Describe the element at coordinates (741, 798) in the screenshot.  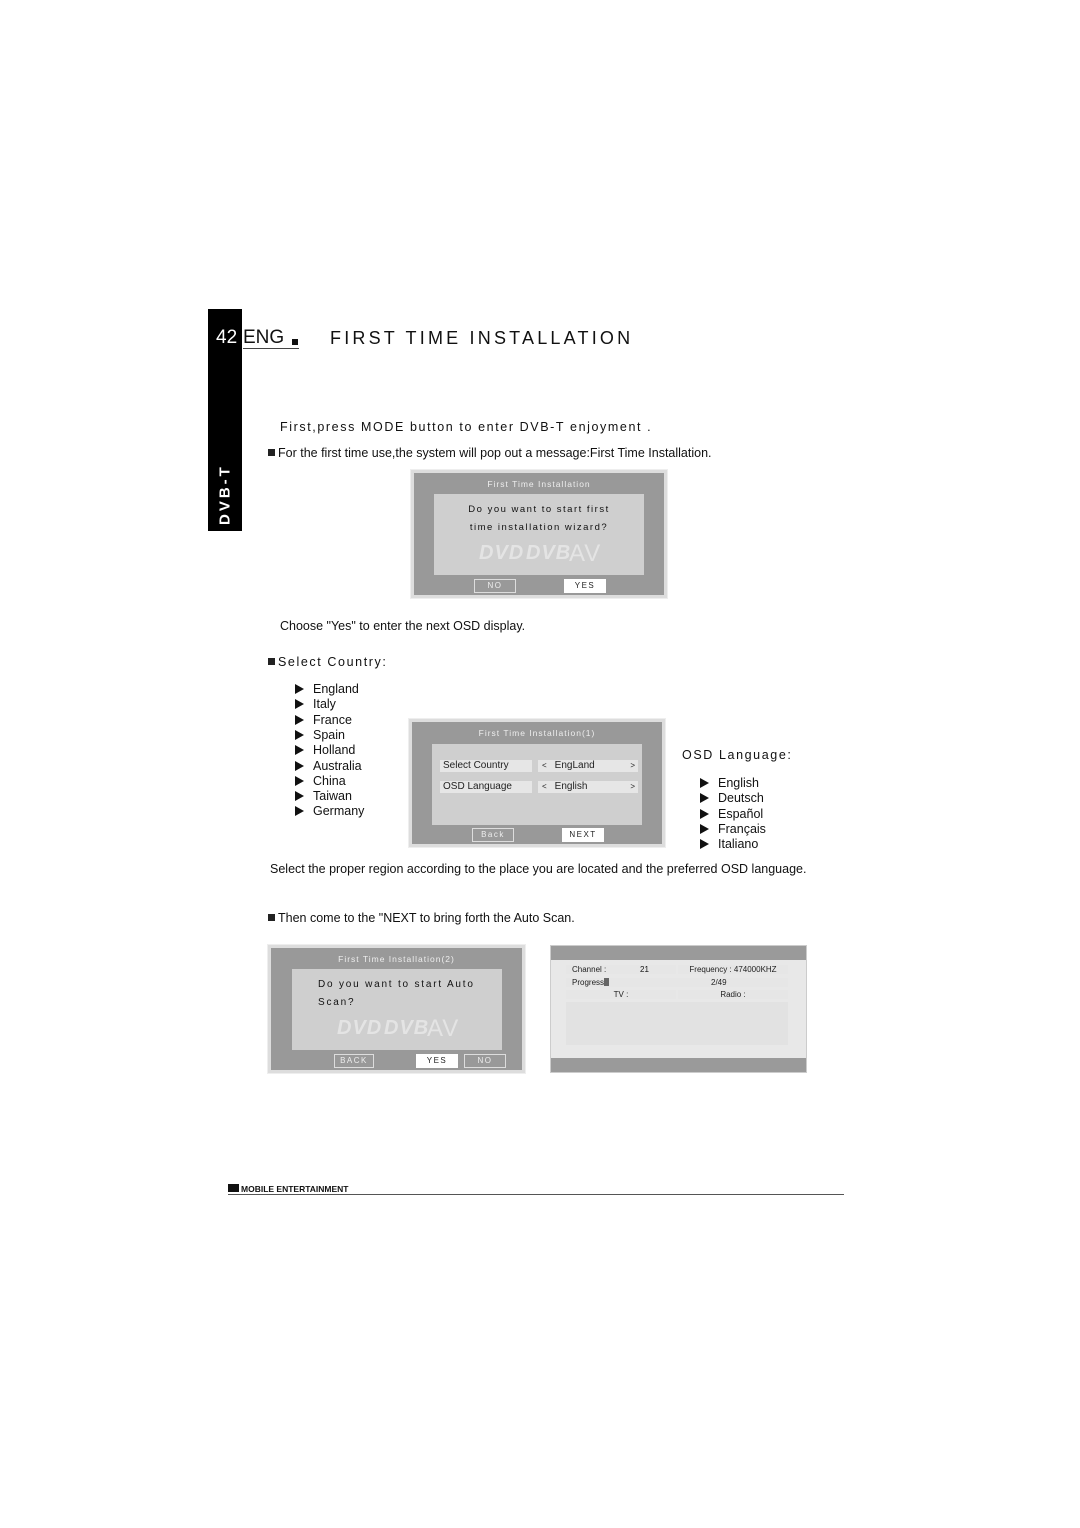
I see `item-label: Deutsch` at that location.